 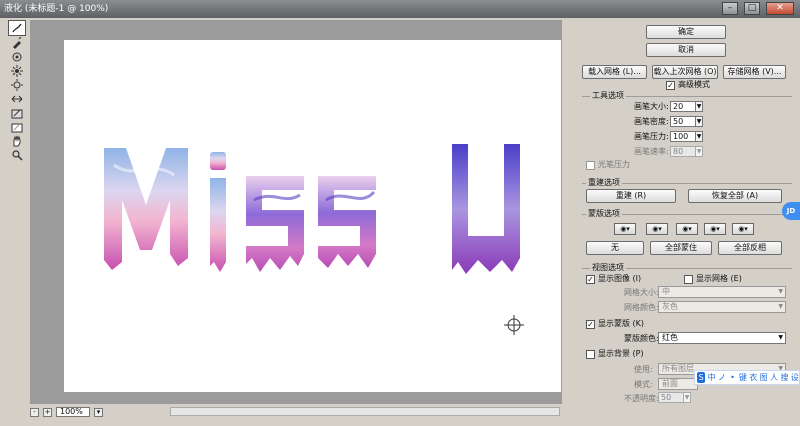 I want to click on zoom-out-button: -, so click(x=34, y=412).